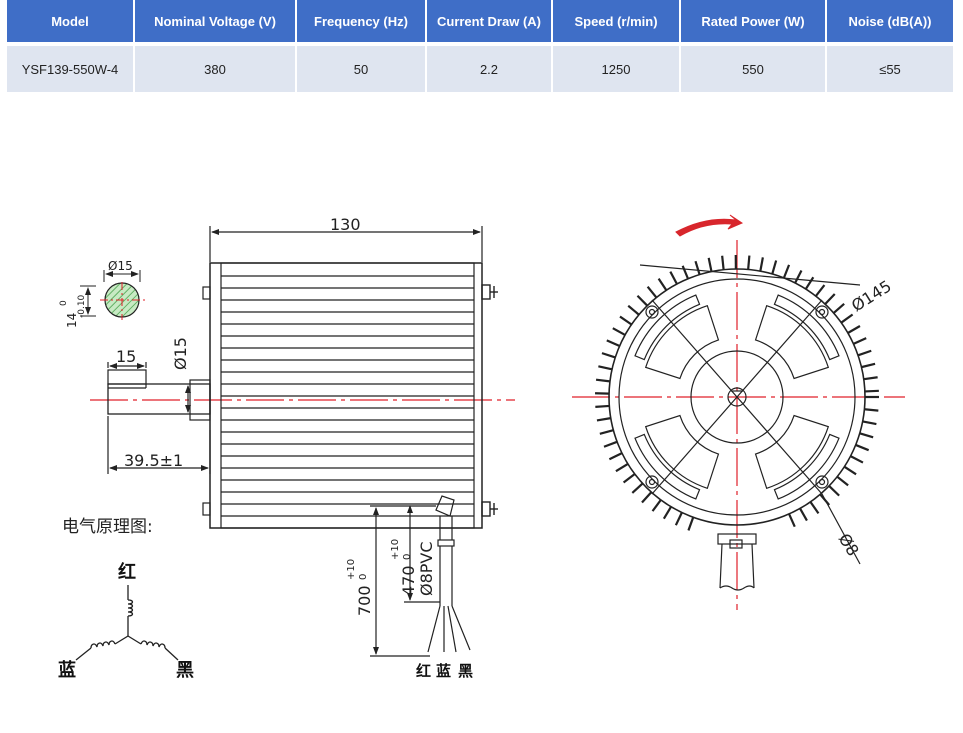  I want to click on dim-shaft-length: 39.5±1, so click(153, 460).